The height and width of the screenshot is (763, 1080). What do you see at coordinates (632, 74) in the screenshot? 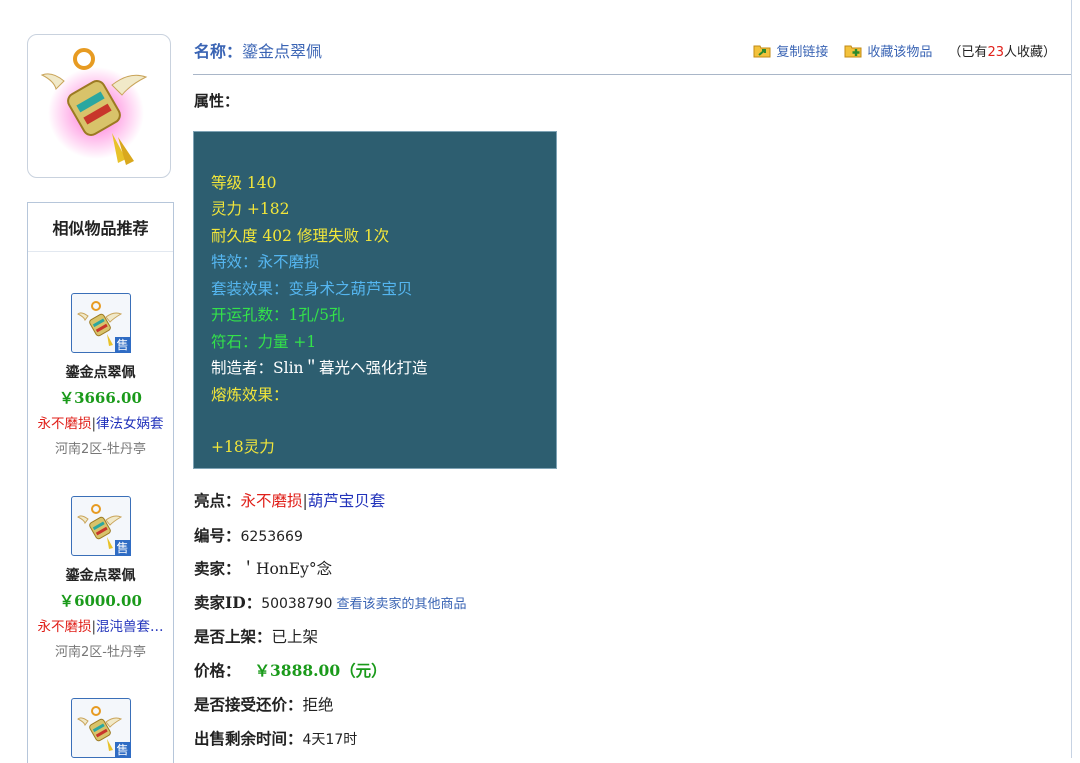
I see `header-divider` at bounding box center [632, 74].